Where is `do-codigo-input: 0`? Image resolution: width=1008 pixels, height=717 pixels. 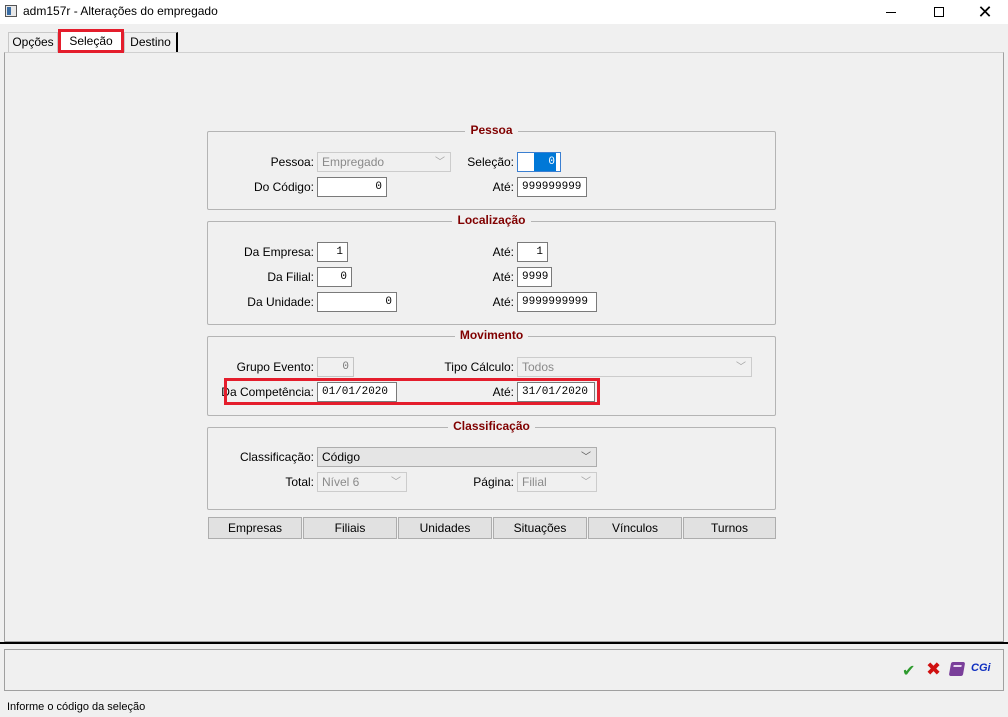 do-codigo-input: 0 is located at coordinates (352, 187).